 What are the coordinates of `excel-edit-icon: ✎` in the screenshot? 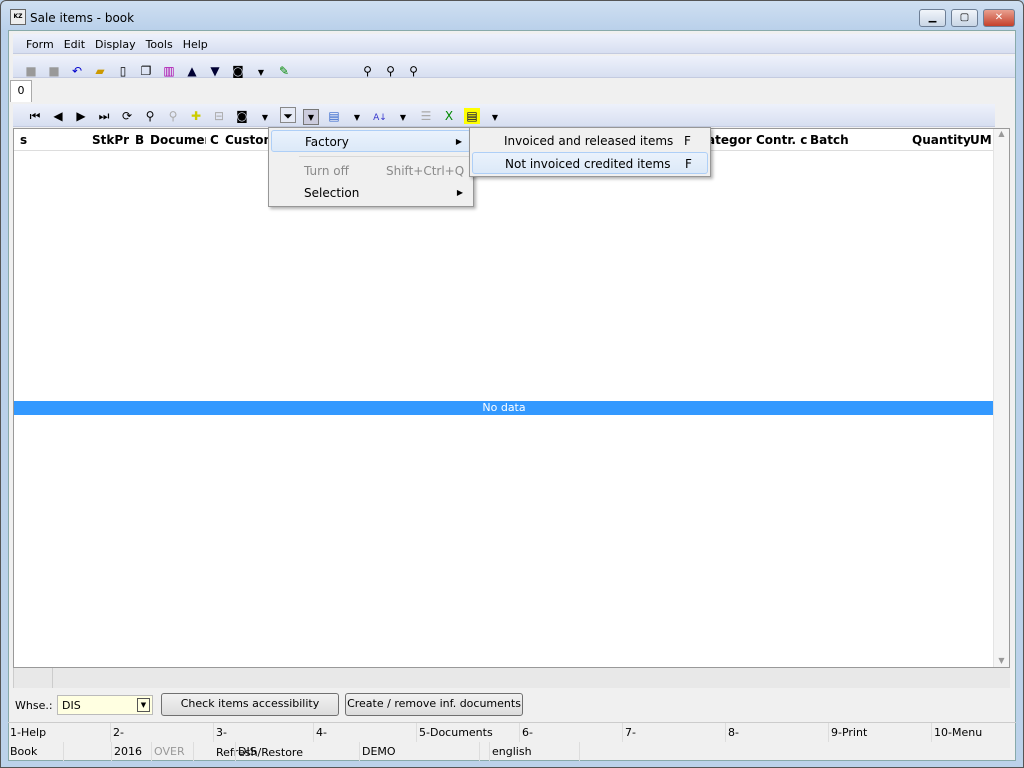 It's located at (284, 71).